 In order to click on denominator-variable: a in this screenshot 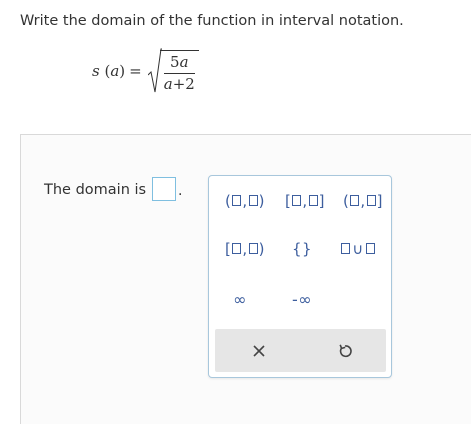, I will do `click(168, 83)`.